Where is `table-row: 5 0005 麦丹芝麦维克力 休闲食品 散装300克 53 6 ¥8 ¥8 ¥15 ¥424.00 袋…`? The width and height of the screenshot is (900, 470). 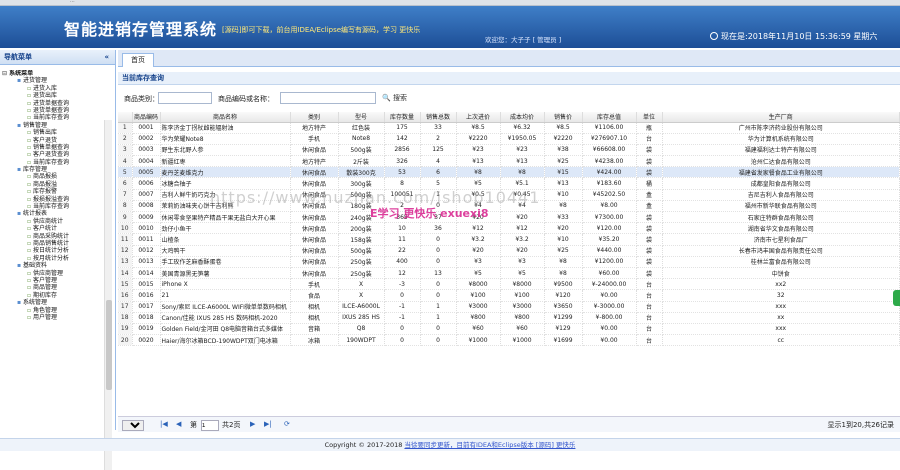
table-row: 5 0005 麦丹芝麦维克力 休闲食品 散装300克 53 6 ¥8 ¥8 ¥15 ¥424.00 袋… is located at coordinates (509, 172).